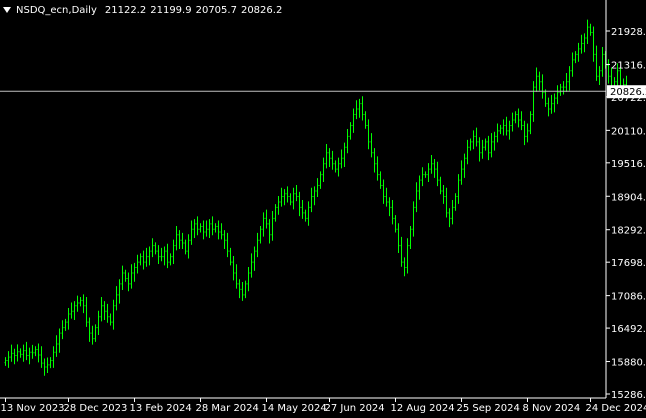 The image size is (646, 418). What do you see at coordinates (626, 91) in the screenshot?
I see `current-price-label: 20826.2` at bounding box center [626, 91].